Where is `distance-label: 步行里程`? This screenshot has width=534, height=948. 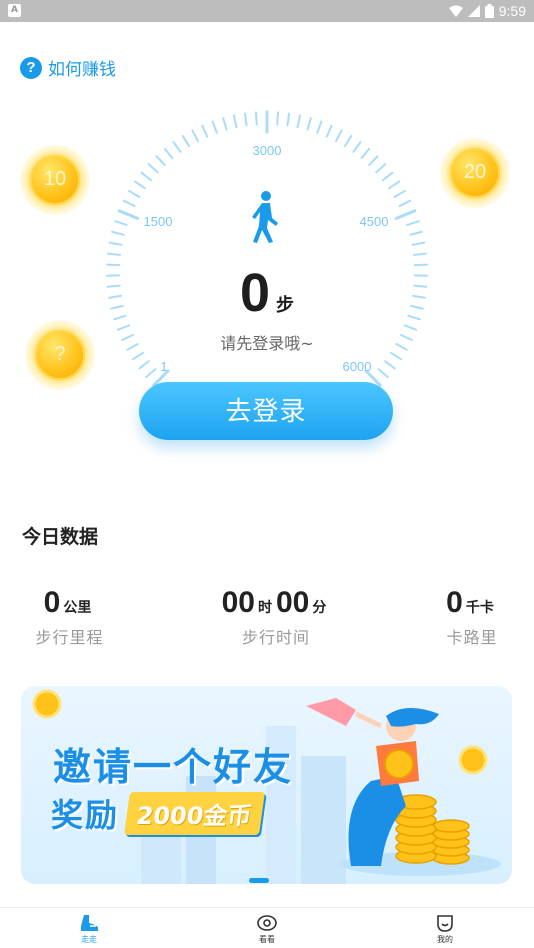
distance-label: 步行里程 is located at coordinates (69, 637).